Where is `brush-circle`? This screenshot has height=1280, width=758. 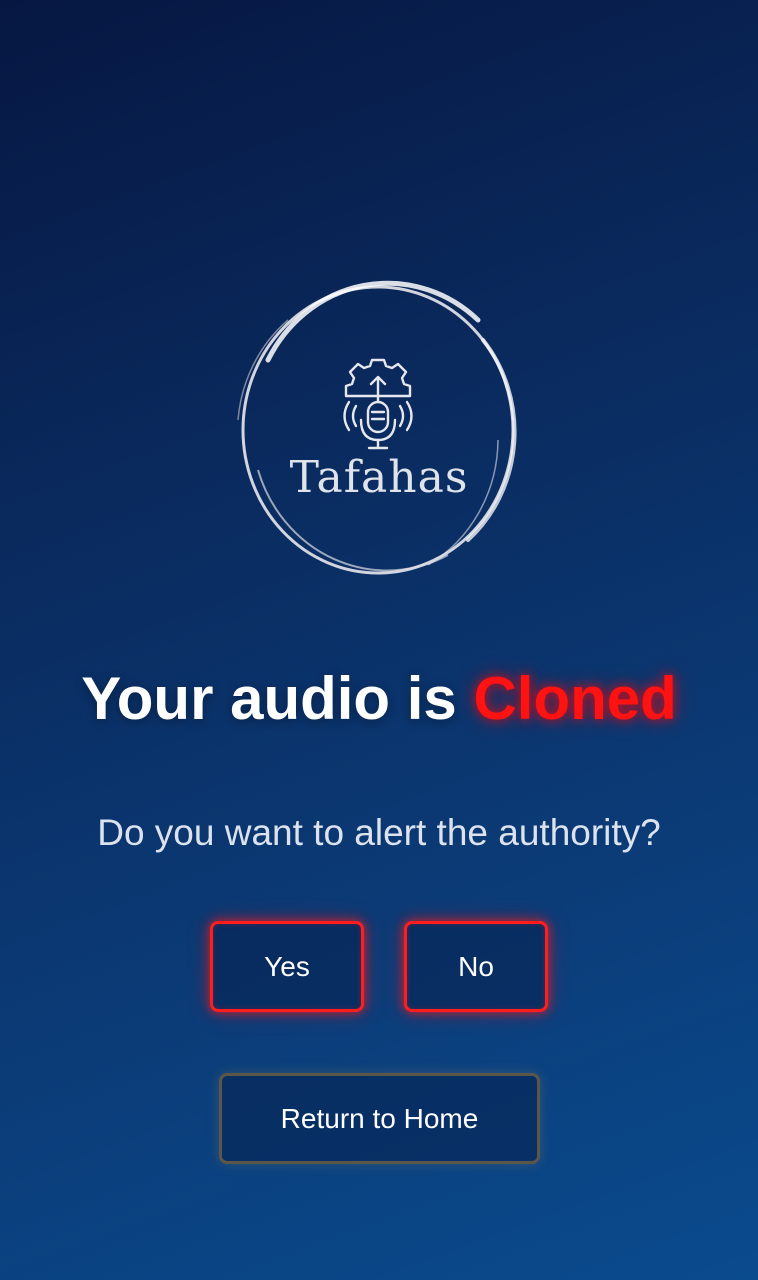
brush-circle is located at coordinates (377, 427).